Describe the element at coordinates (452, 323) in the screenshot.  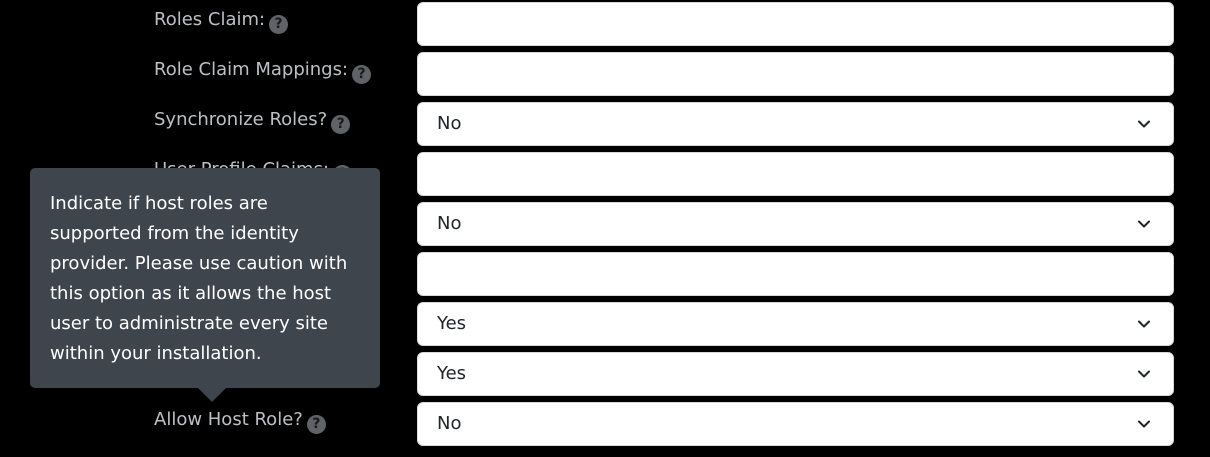
I see `row-7-value: Yes` at that location.